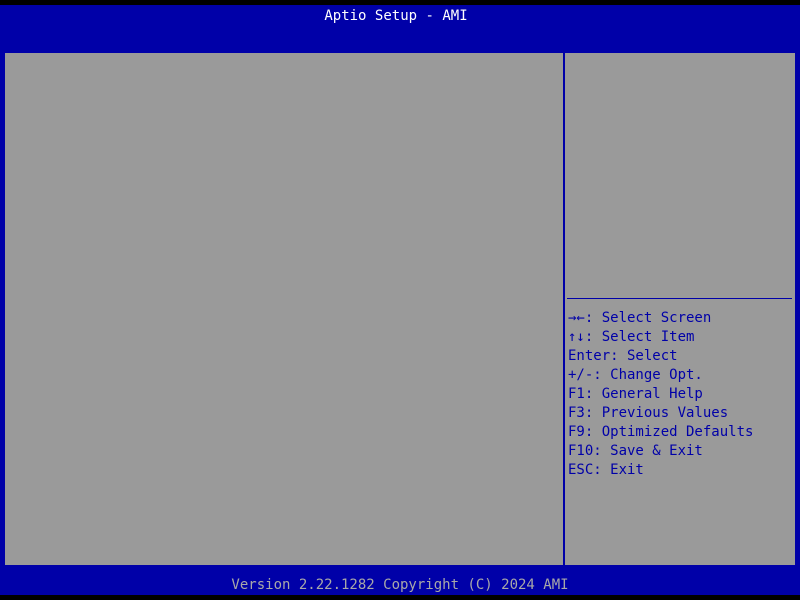 This screenshot has height=600, width=800. Describe the element at coordinates (635, 375) in the screenshot. I see `key-change-option: +/-: Change Opt.` at that location.